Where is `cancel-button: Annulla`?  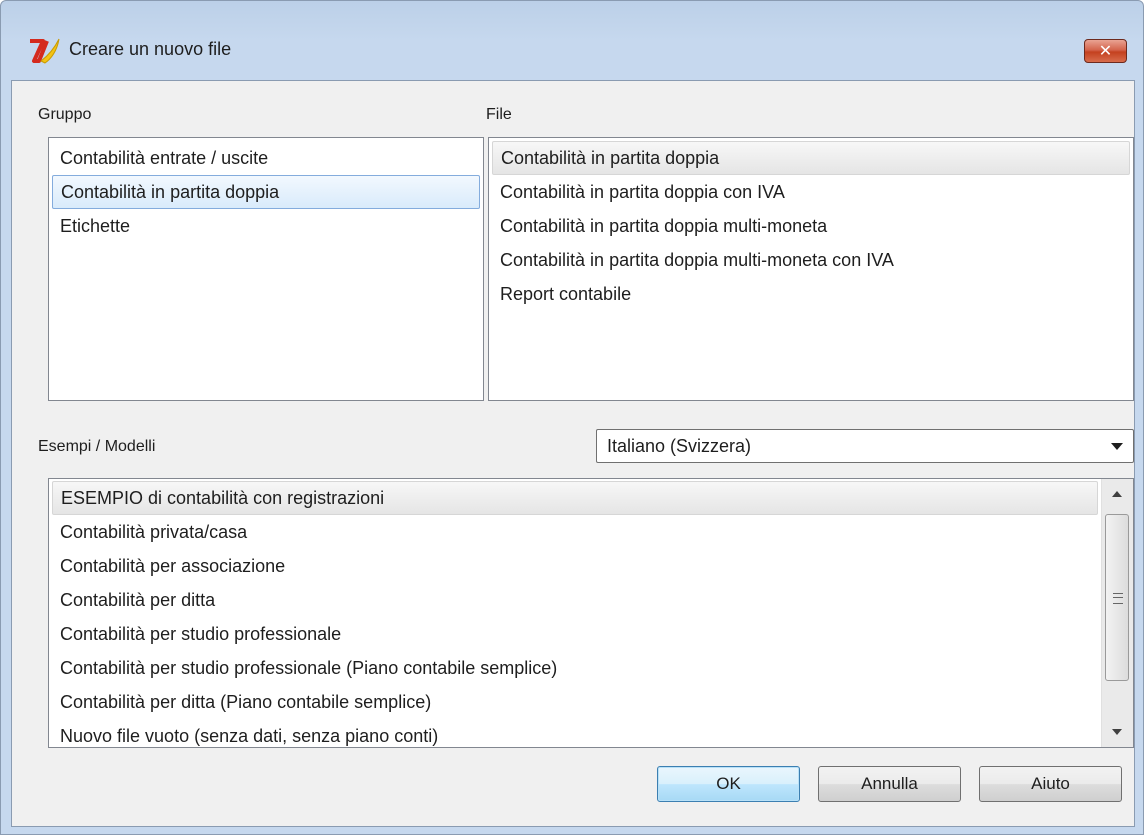
cancel-button: Annulla is located at coordinates (889, 784).